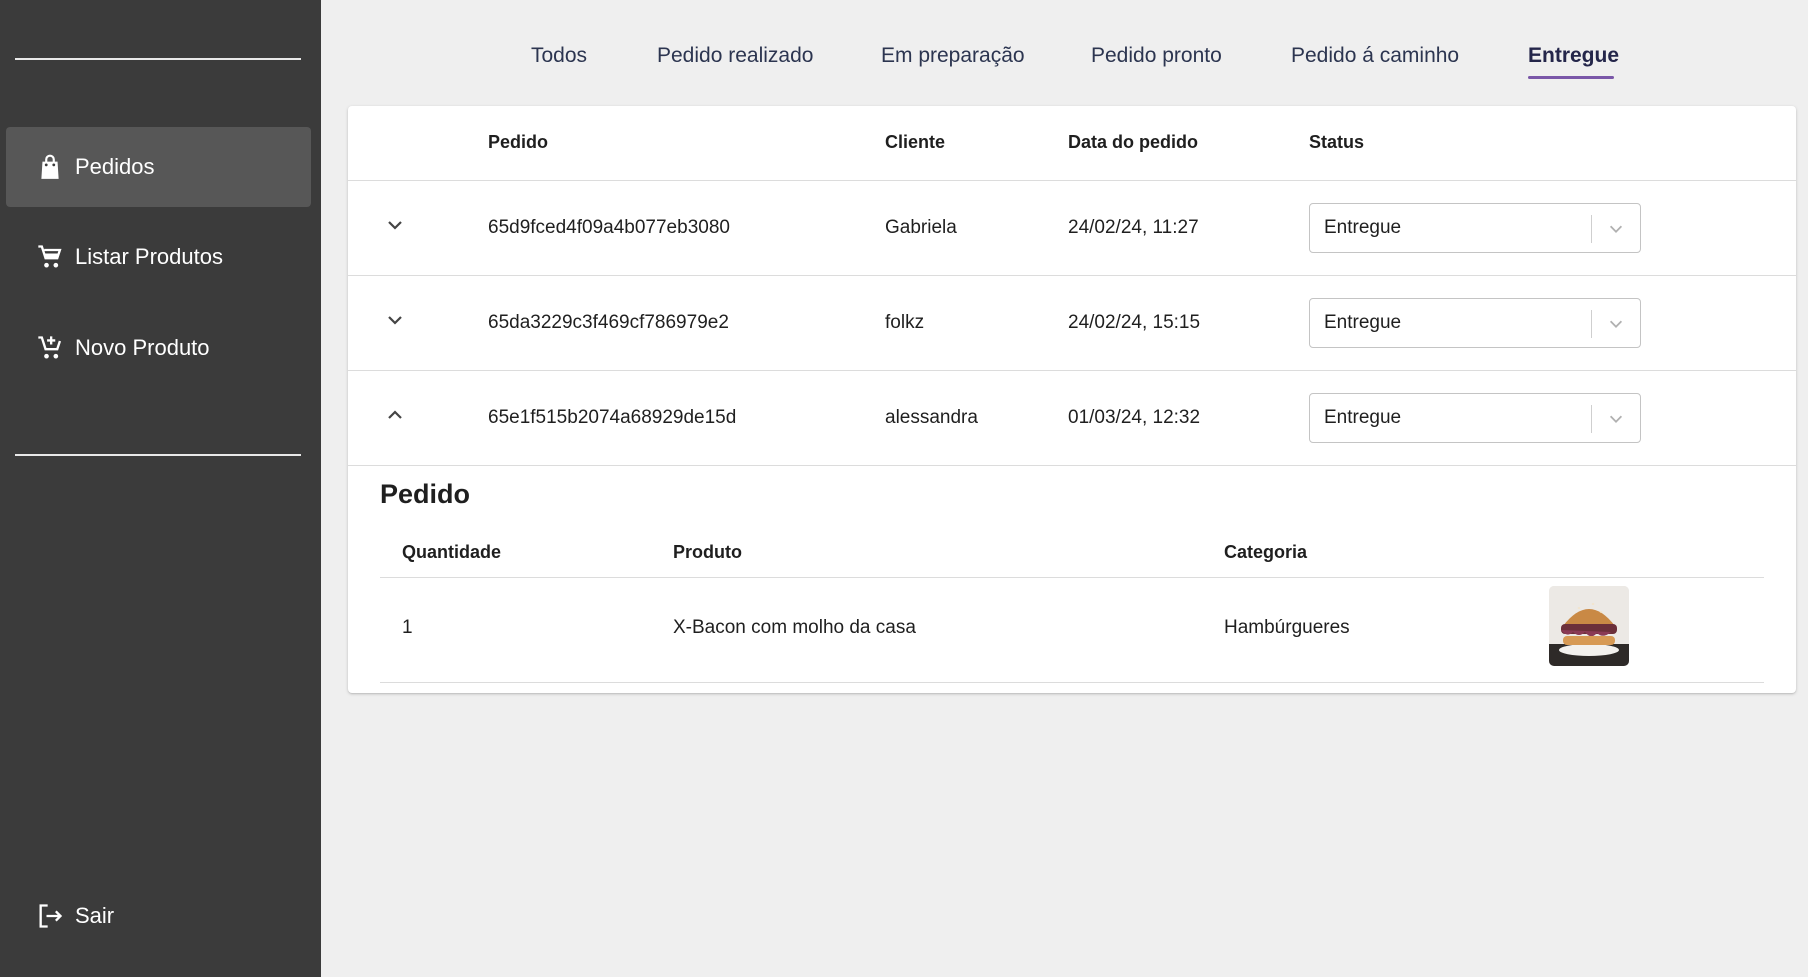  Describe the element at coordinates (1573, 56) in the screenshot. I see `tab-entregue: Entregue` at that location.